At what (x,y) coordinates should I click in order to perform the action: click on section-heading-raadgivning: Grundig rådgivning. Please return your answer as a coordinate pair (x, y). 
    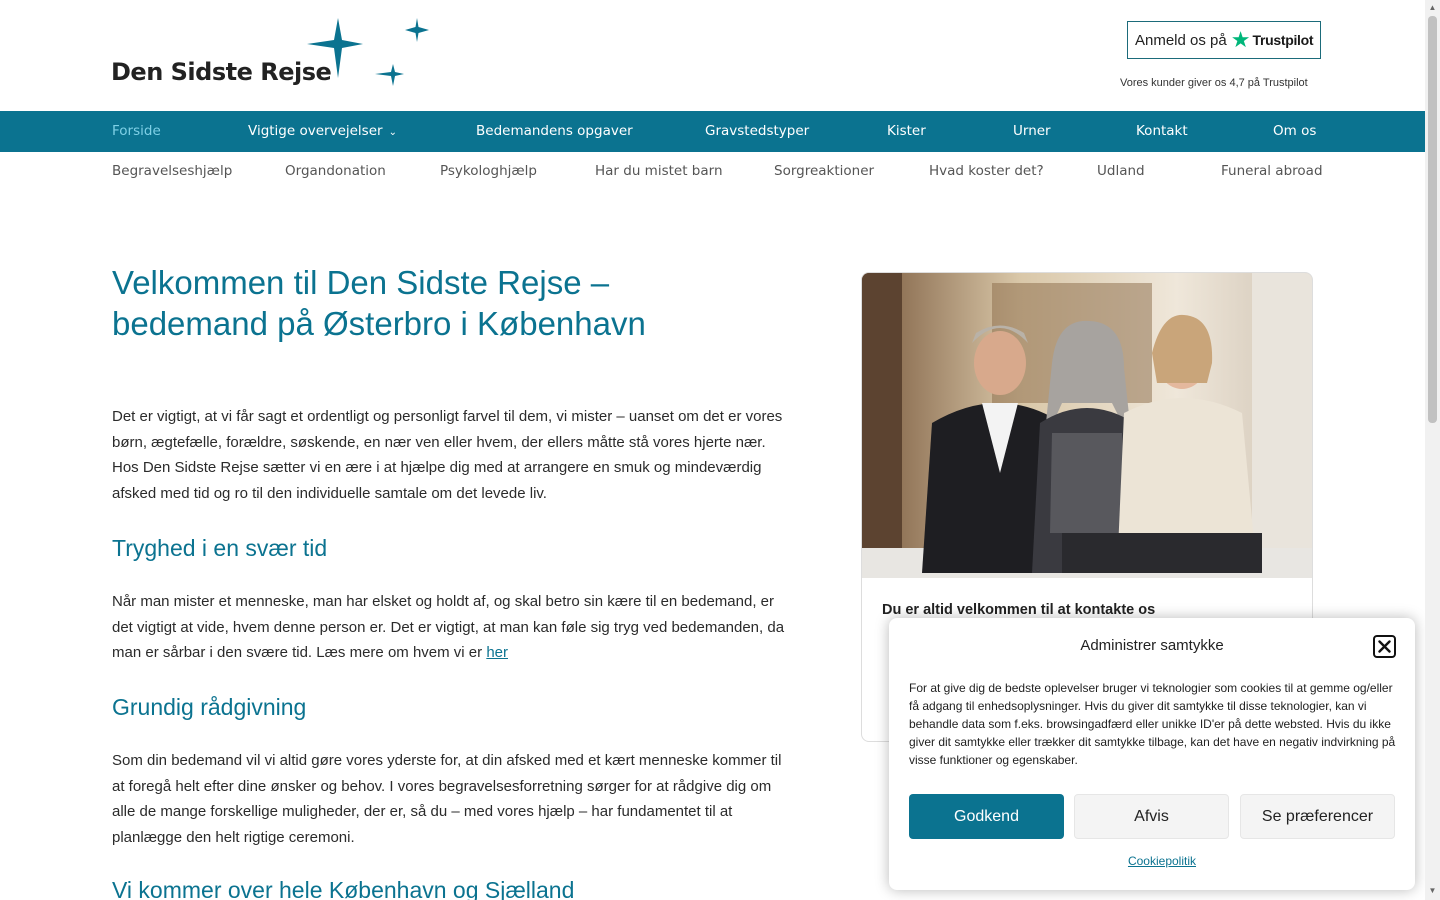
    Looking at the image, I should click on (209, 707).